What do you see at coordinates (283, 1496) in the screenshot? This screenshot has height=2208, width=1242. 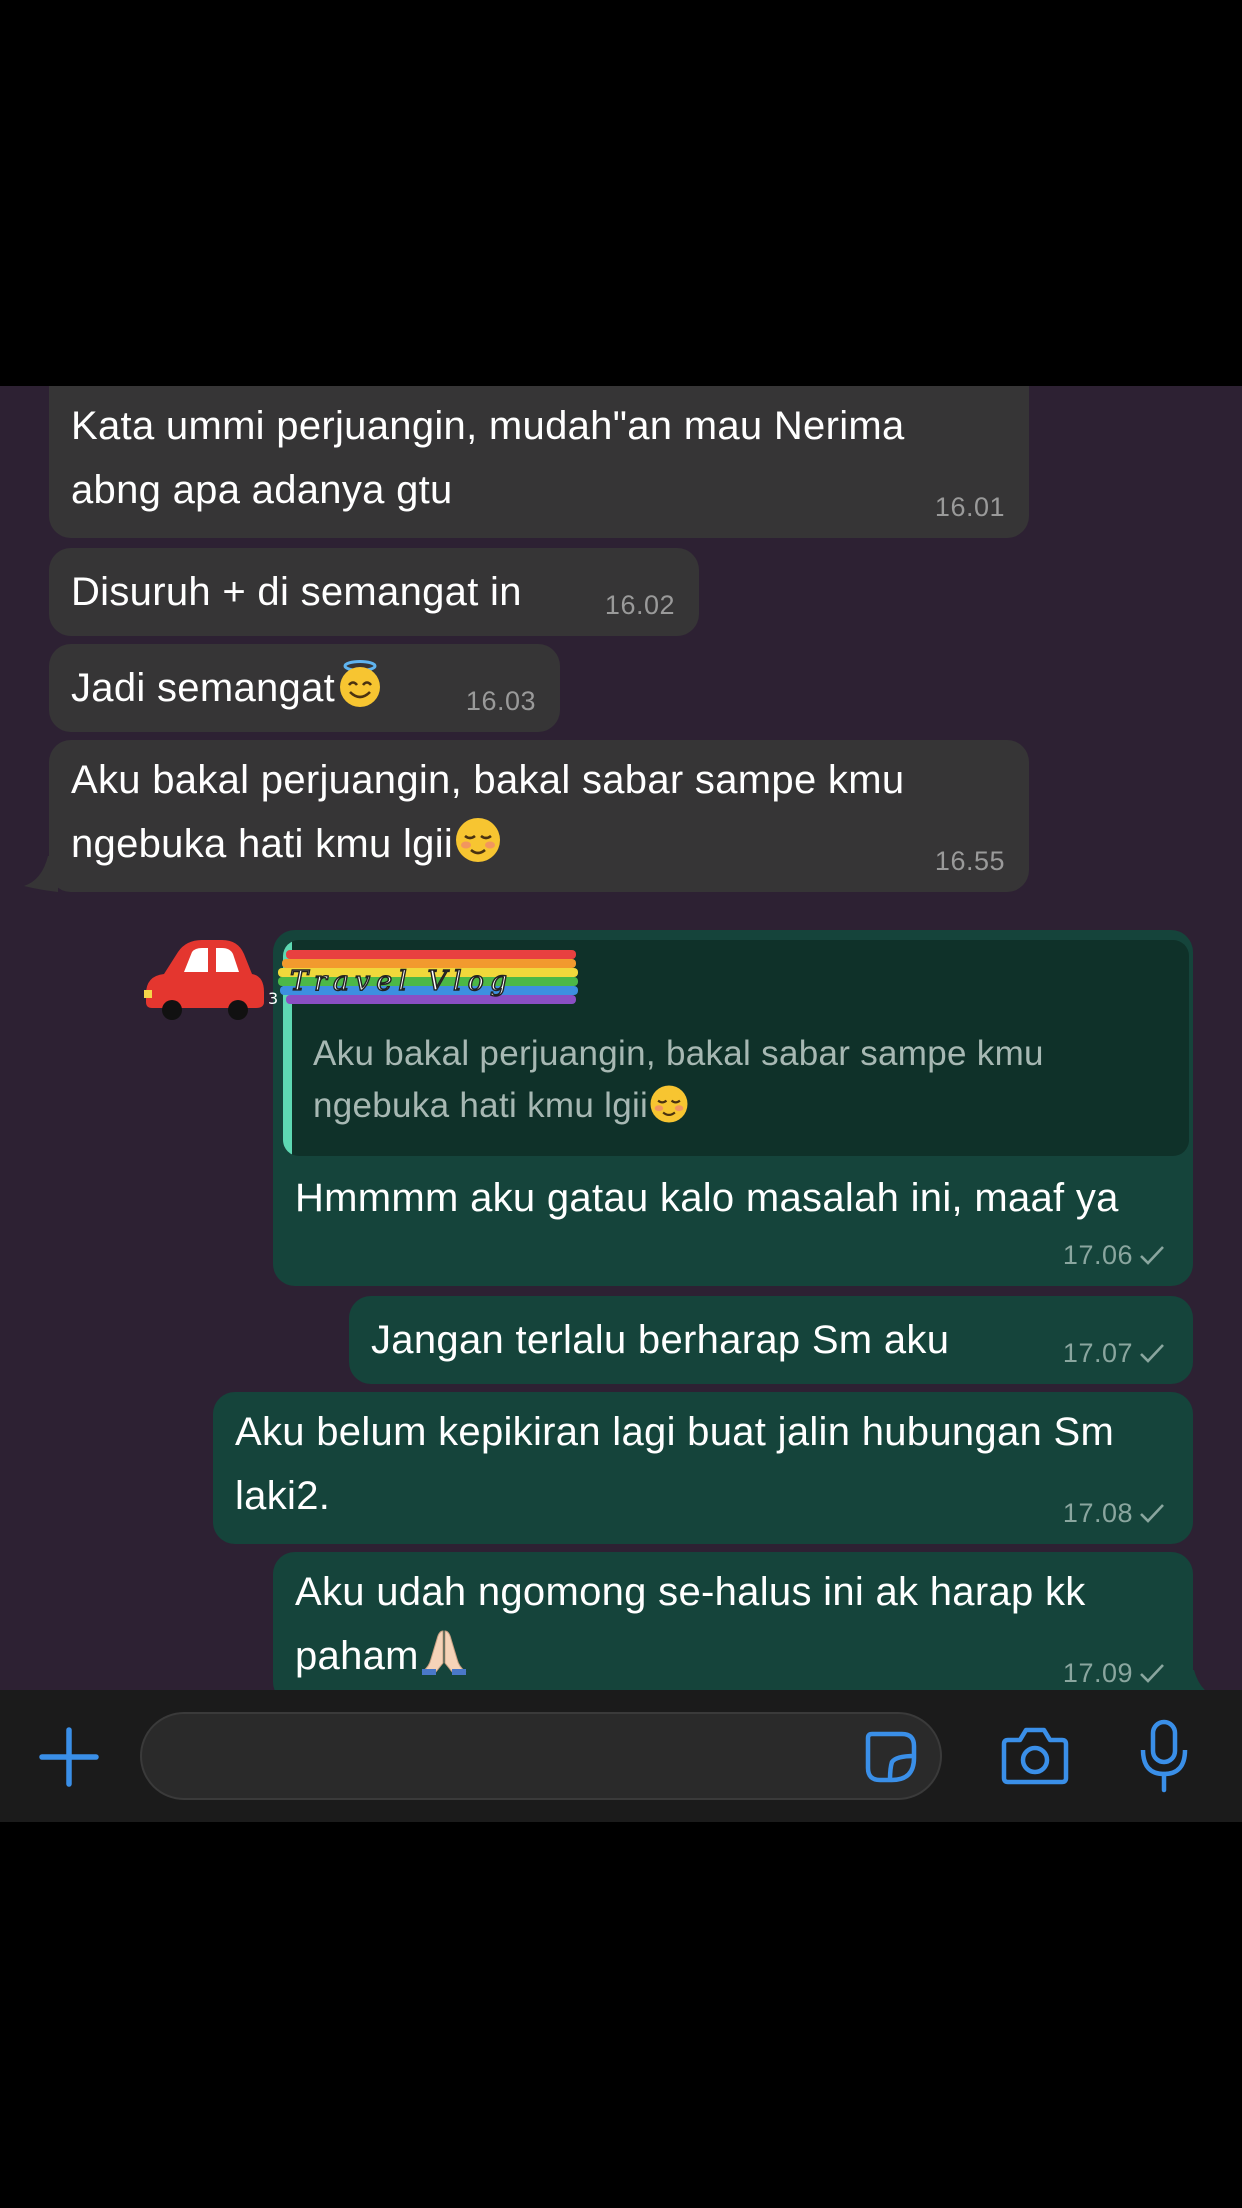 I see `message-line: laki2.` at bounding box center [283, 1496].